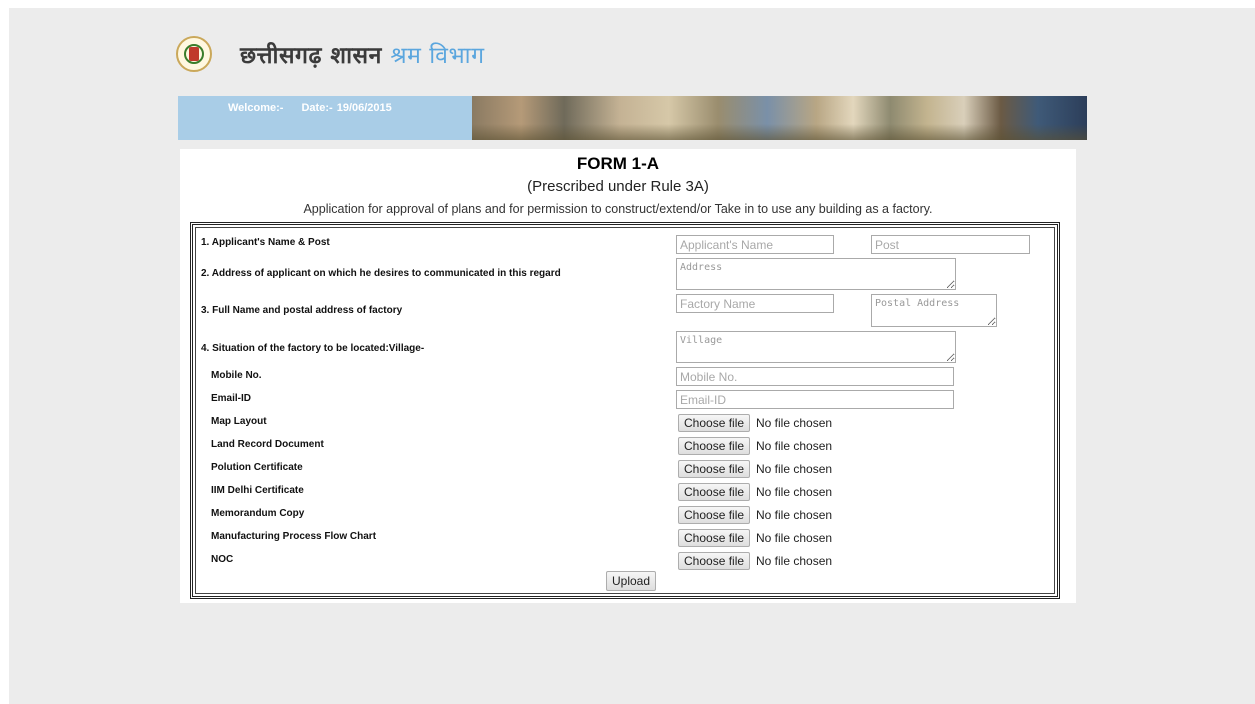 The image size is (1255, 704). What do you see at coordinates (816, 274) in the screenshot?
I see `address-textarea` at bounding box center [816, 274].